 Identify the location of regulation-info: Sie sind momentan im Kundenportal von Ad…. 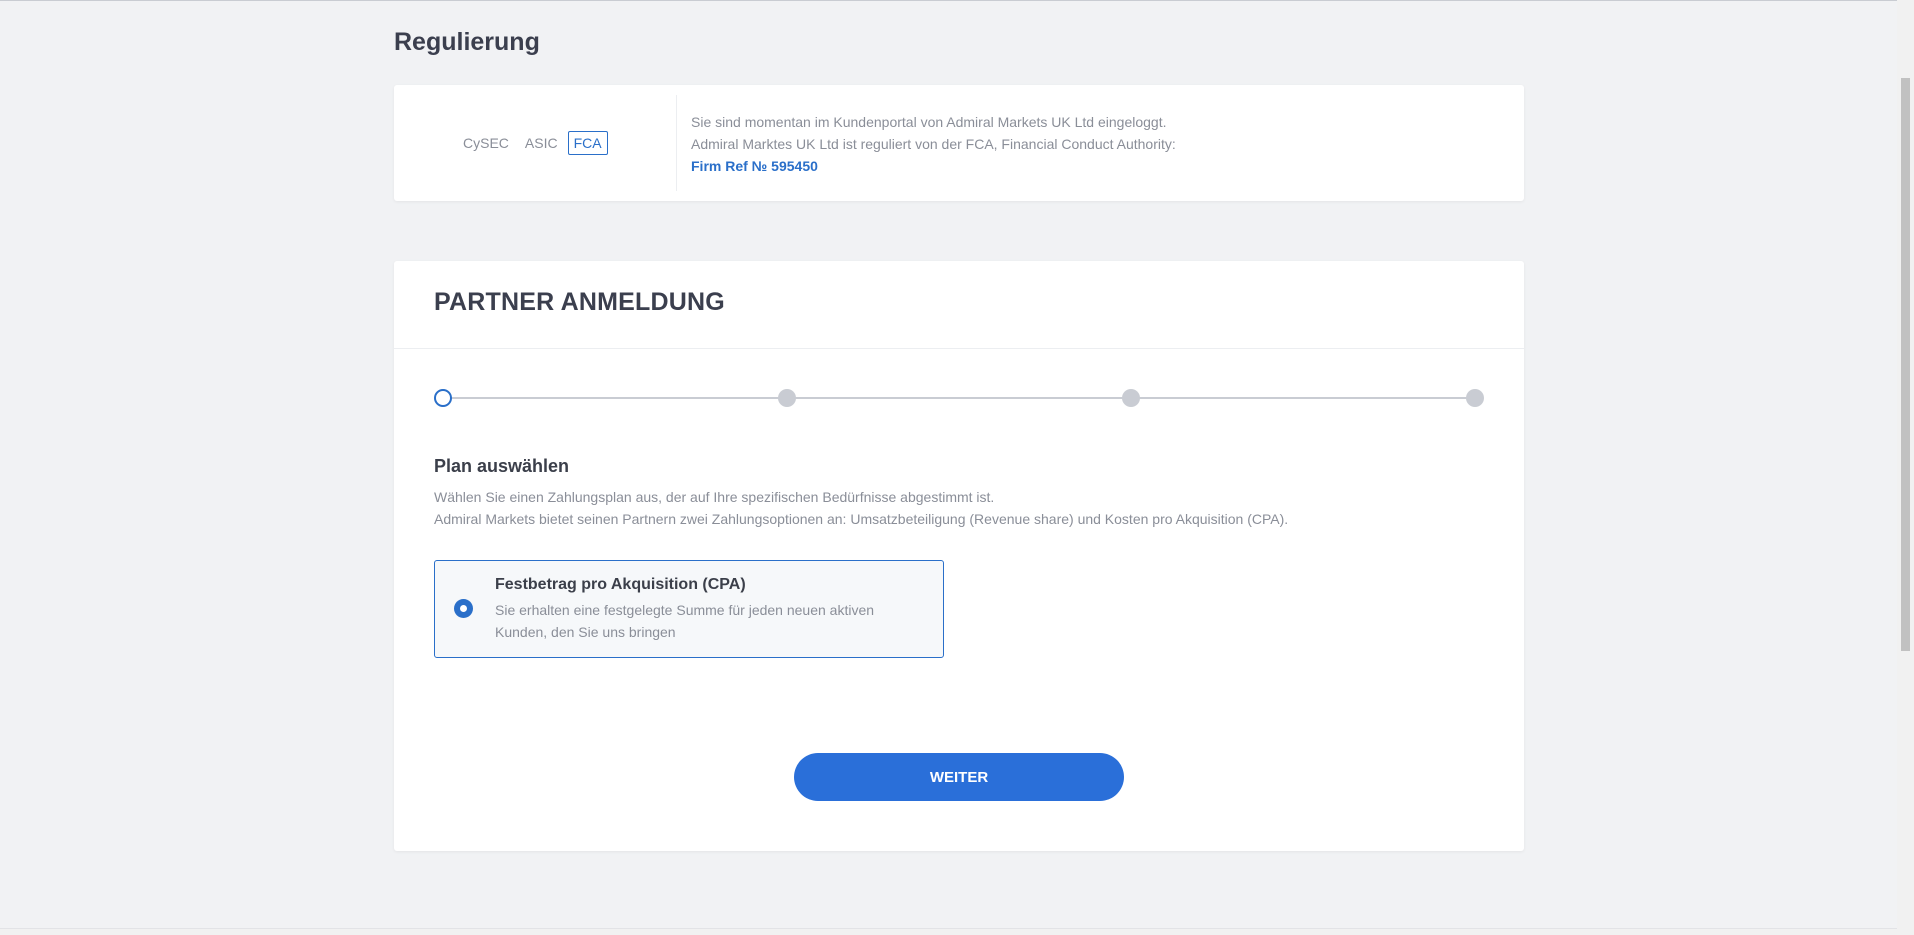
(933, 144).